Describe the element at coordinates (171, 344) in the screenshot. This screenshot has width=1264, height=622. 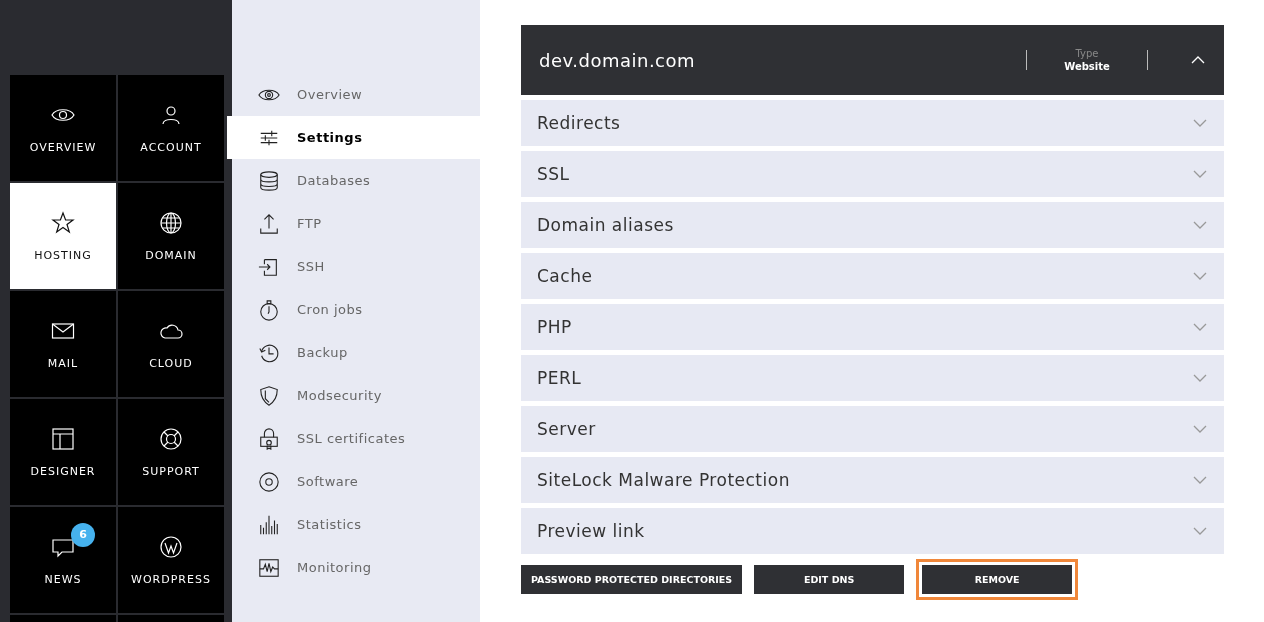
I see `nav-tile: CLOUD` at that location.